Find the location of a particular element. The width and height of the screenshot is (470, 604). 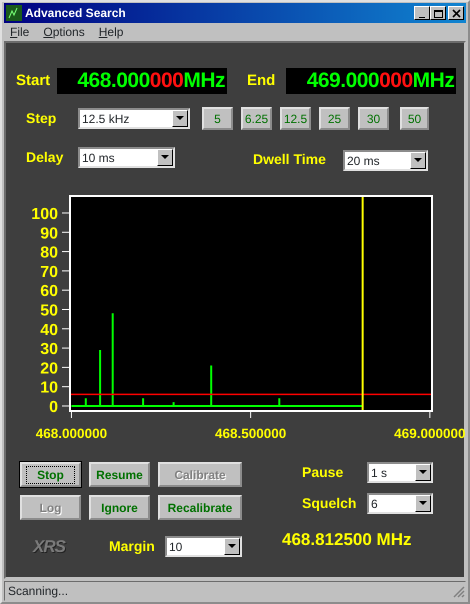

squelch-dropdown: 6 is located at coordinates (400, 503).